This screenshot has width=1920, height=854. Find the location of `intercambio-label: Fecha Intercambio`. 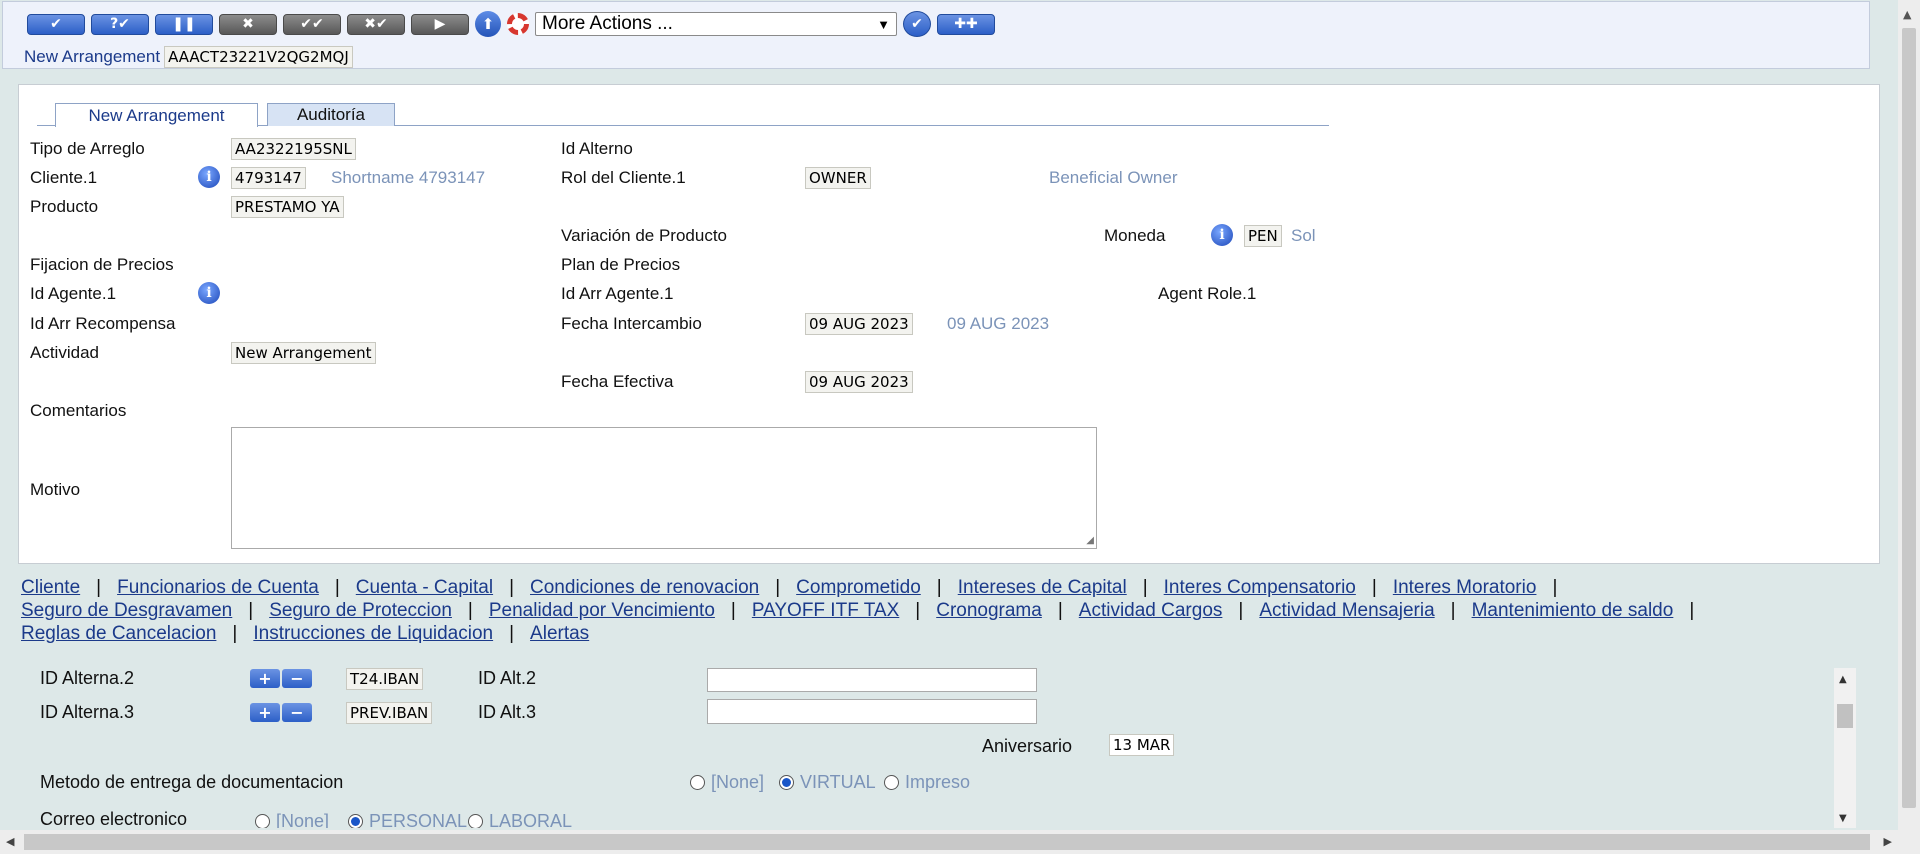

intercambio-label: Fecha Intercambio is located at coordinates (631, 323).